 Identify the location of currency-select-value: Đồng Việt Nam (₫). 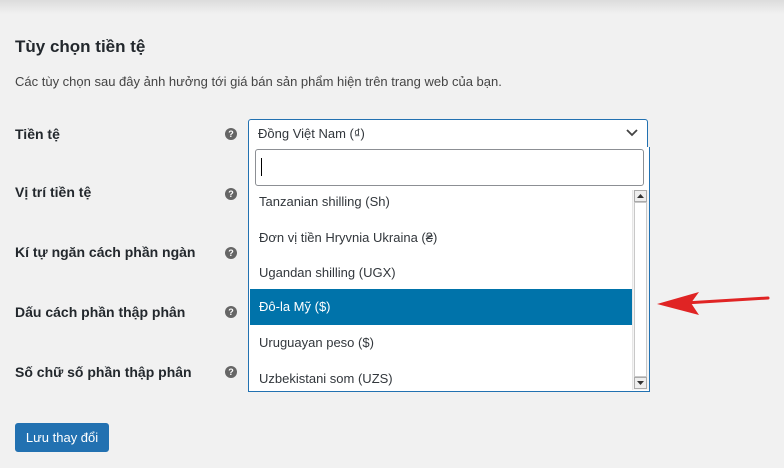
(311, 133).